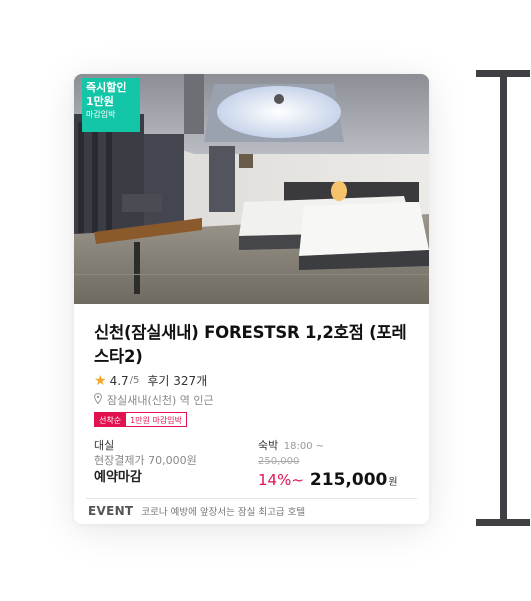 Image resolution: width=531 pixels, height=601 pixels. I want to click on deadline-tag: 1만원 마감임박, so click(156, 419).